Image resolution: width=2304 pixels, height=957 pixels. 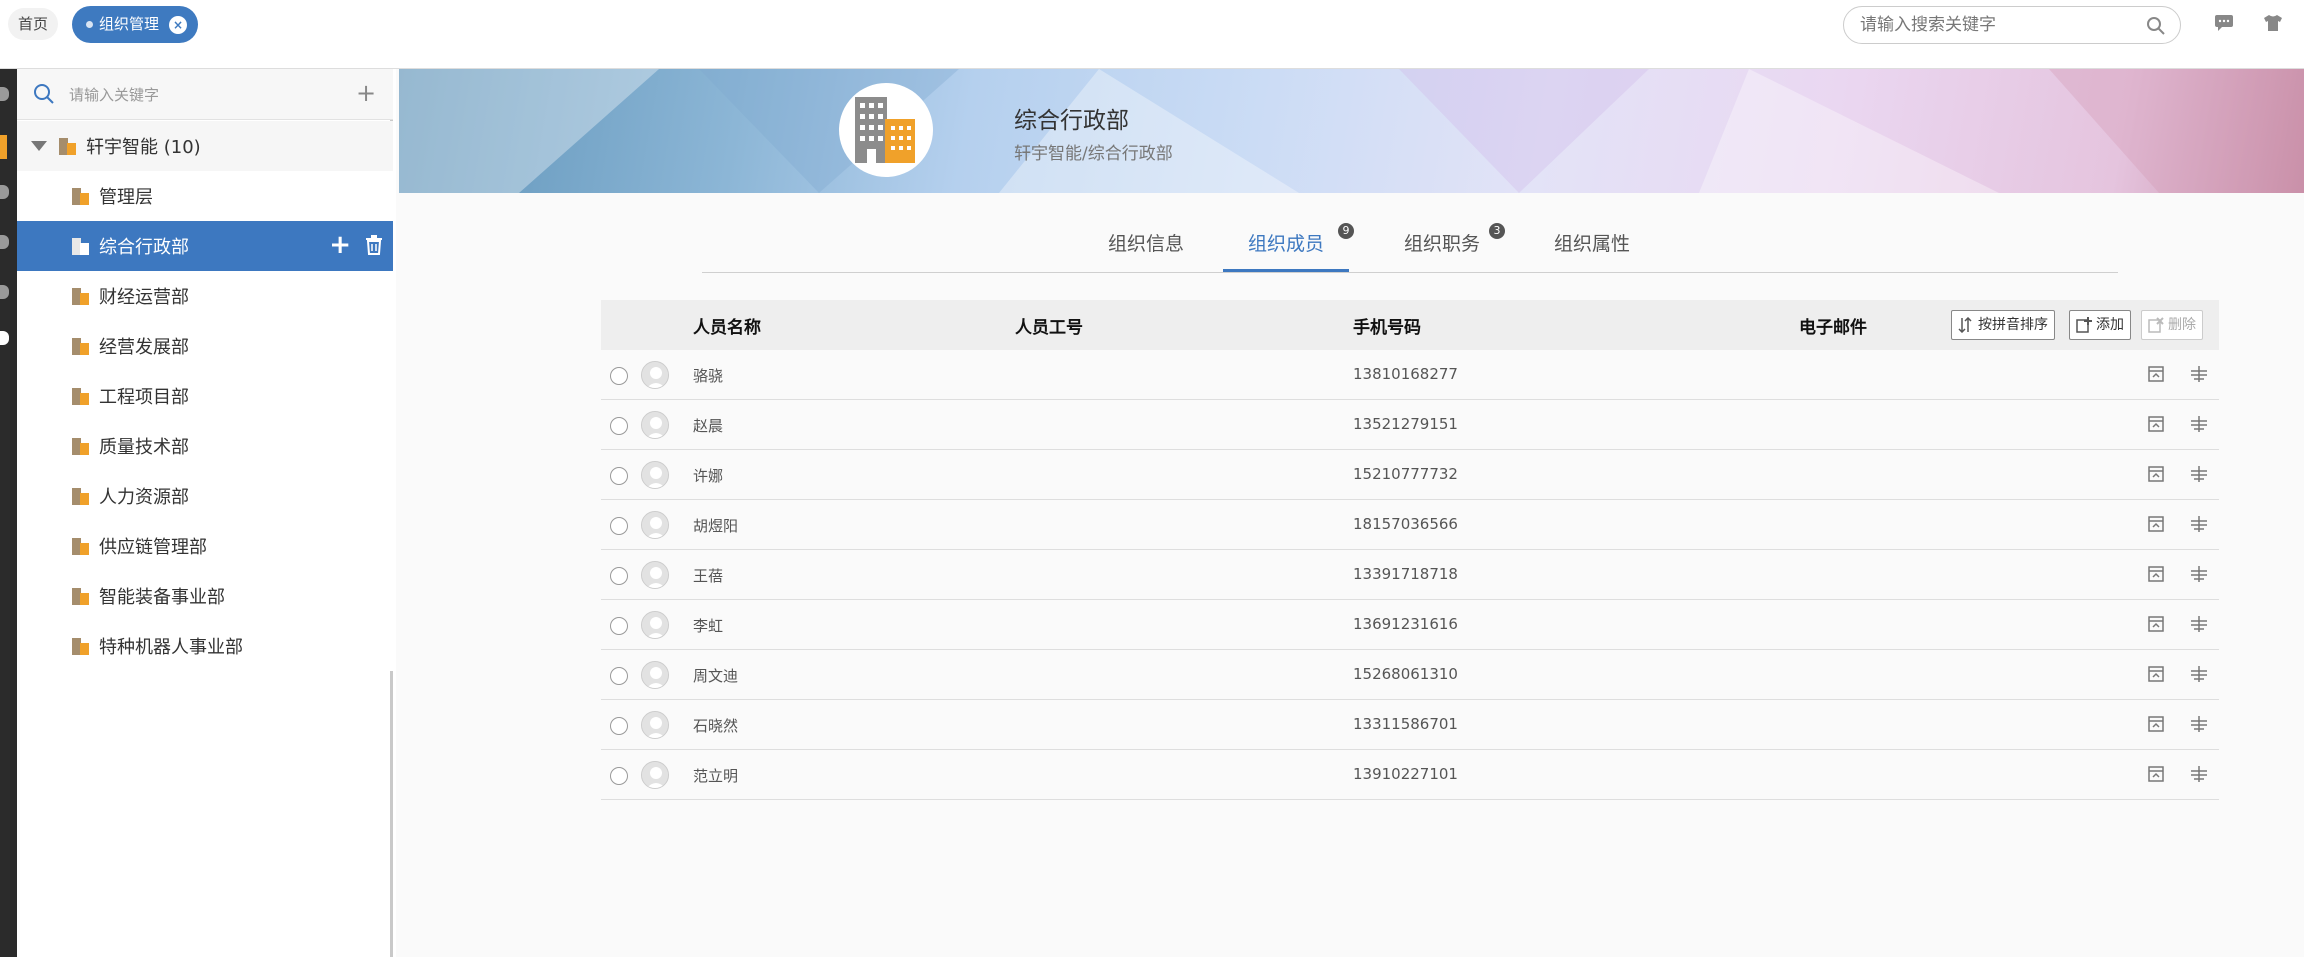 I want to click on table-row: 范立明 13910227101, so click(x=1410, y=775).